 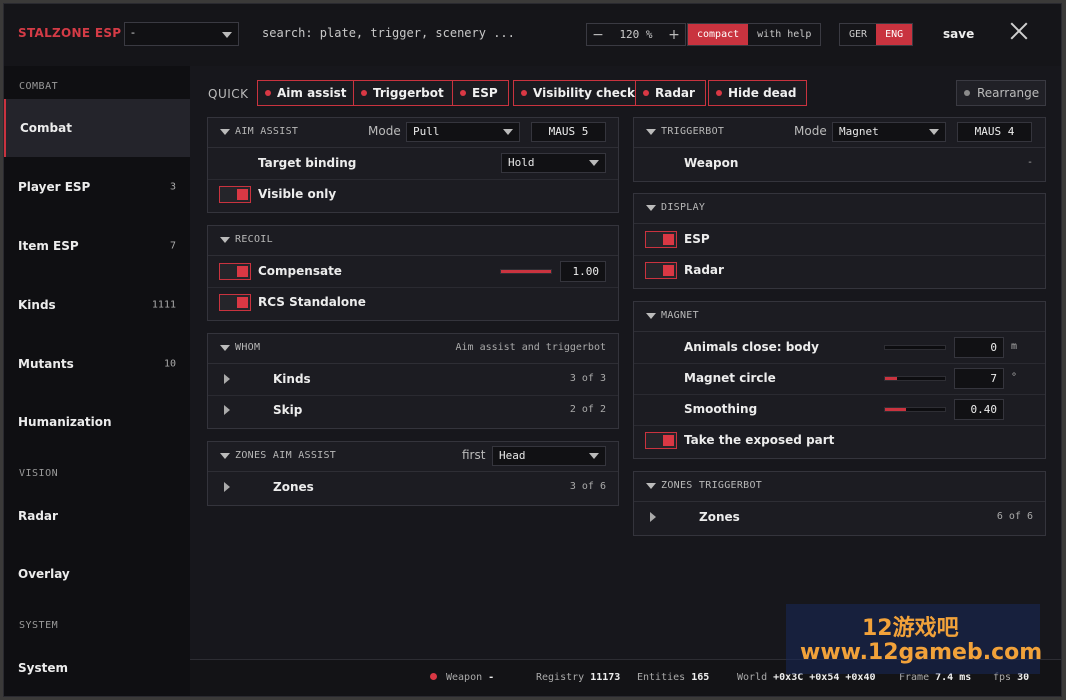 I want to click on triggerbot-header: TRIGGERBOT Mode Magnet MAUS 4, so click(x=839, y=133).